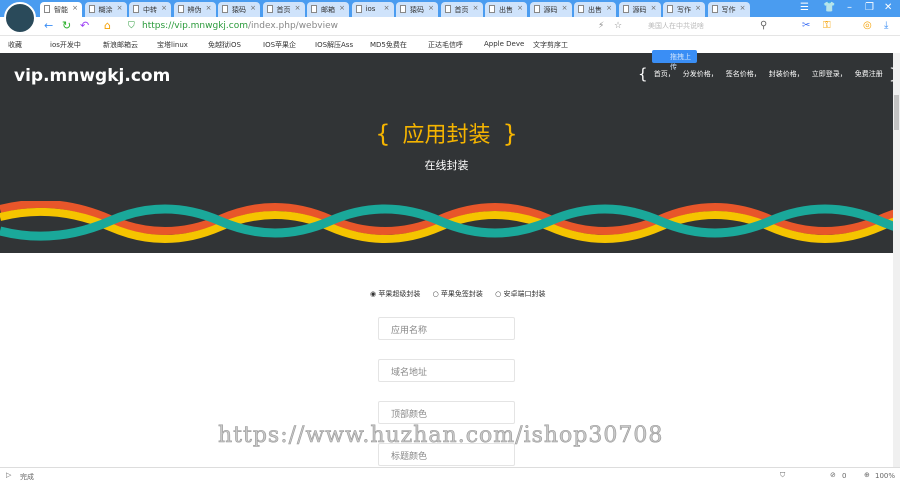 This screenshot has width=900, height=483. Describe the element at coordinates (896, 260) in the screenshot. I see `scrollbar` at that location.